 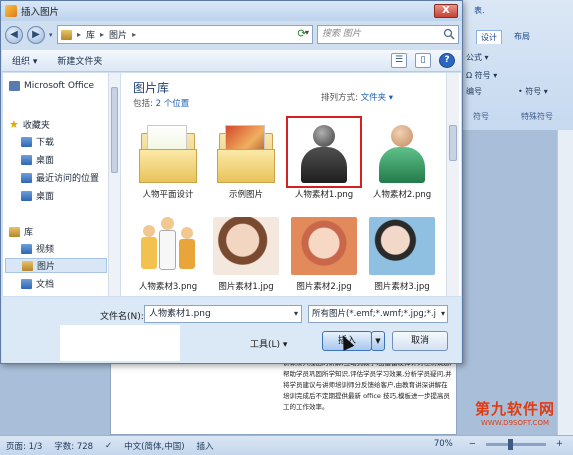 What do you see at coordinates (357, 98) in the screenshot?
I see `arrange-by: 排列方式: 文件夹 ▾` at bounding box center [357, 98].